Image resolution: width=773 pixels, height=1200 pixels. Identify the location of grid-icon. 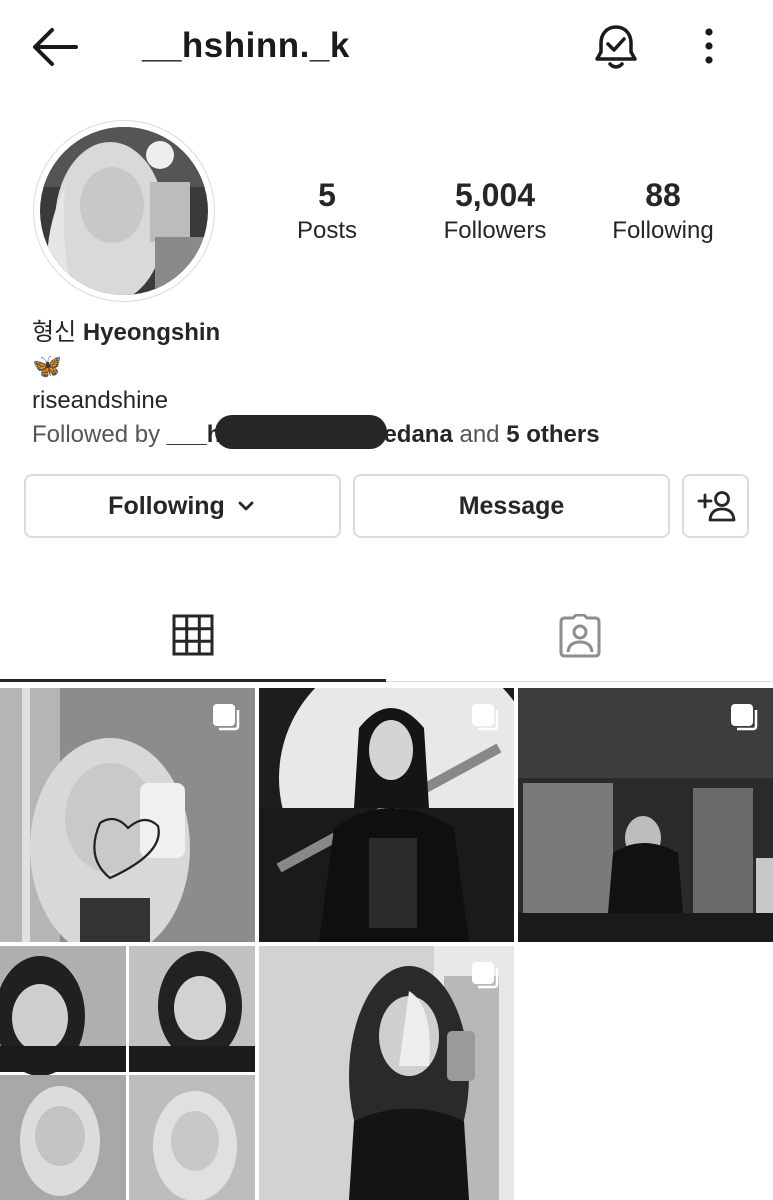
(193, 635).